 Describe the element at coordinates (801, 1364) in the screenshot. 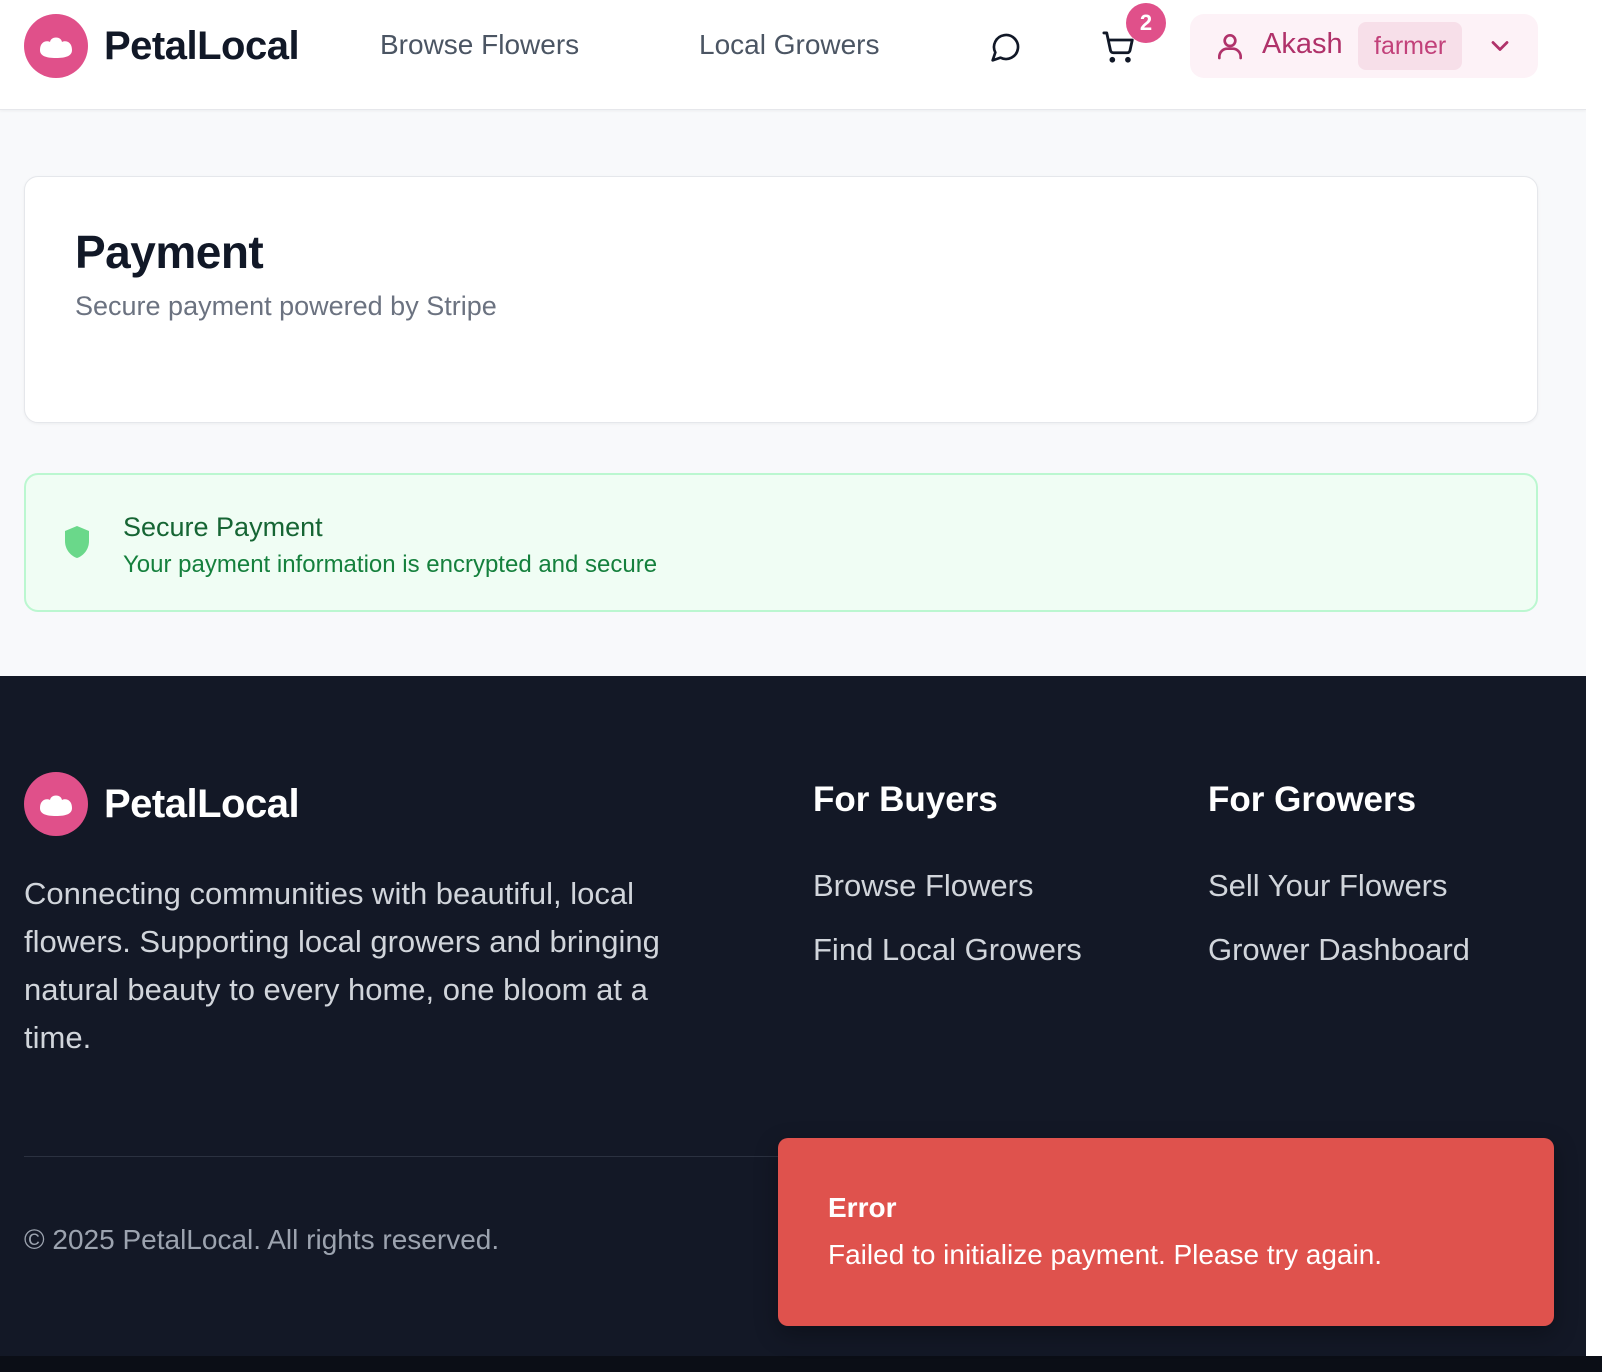

I see `window-edge-bottom` at that location.